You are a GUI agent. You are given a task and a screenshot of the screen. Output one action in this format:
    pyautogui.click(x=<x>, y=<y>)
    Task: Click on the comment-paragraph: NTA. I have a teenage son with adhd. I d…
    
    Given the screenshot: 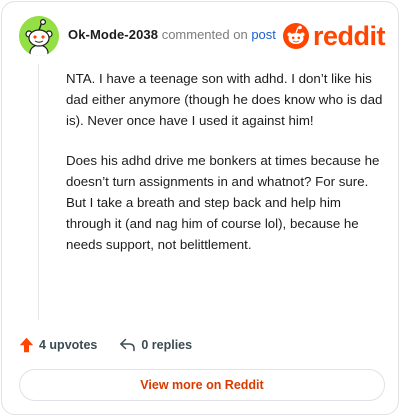 What is the action you would take?
    pyautogui.click(x=224, y=99)
    